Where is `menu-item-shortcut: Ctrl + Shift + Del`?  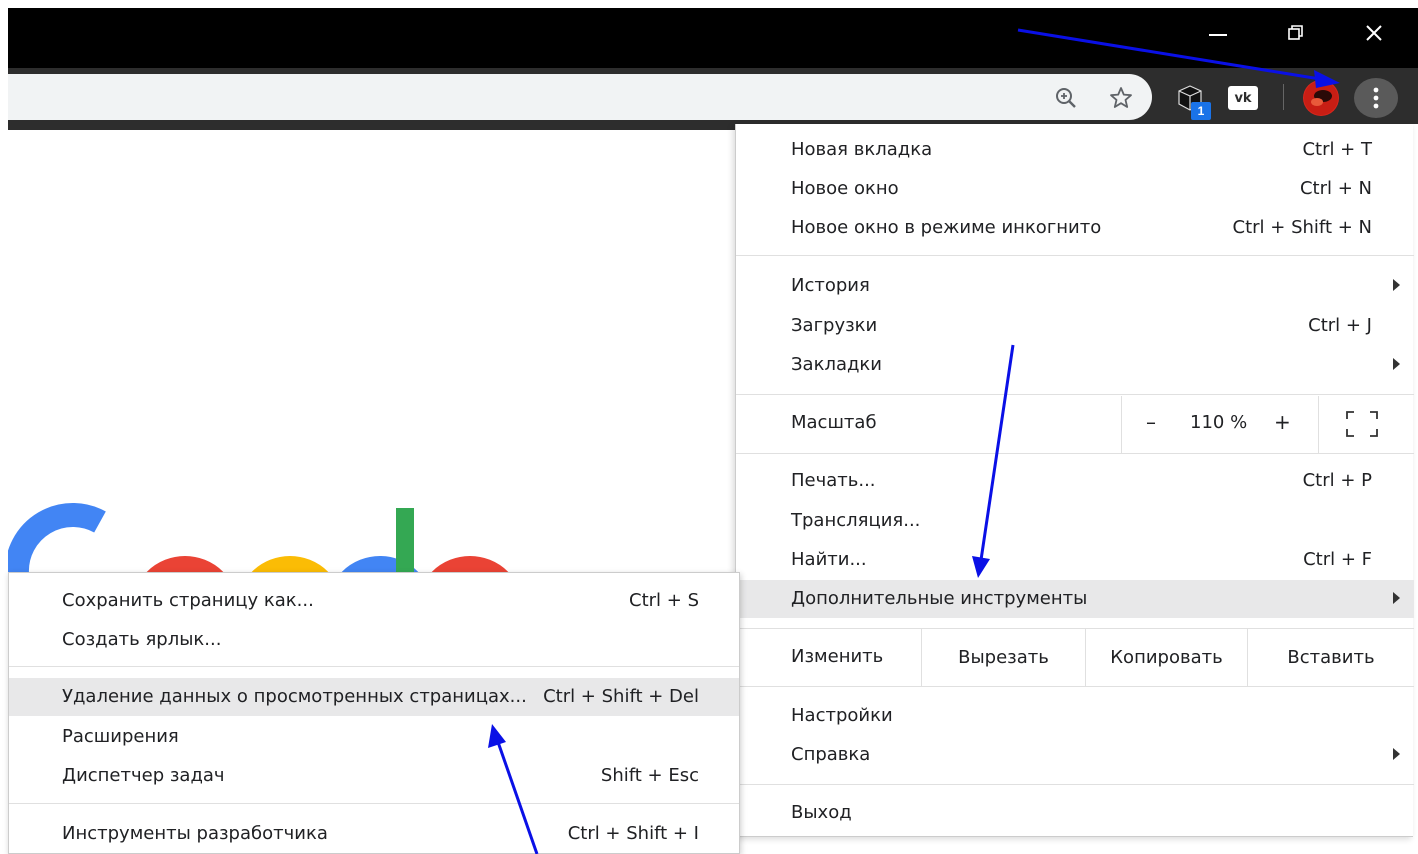 menu-item-shortcut: Ctrl + Shift + Del is located at coordinates (621, 696).